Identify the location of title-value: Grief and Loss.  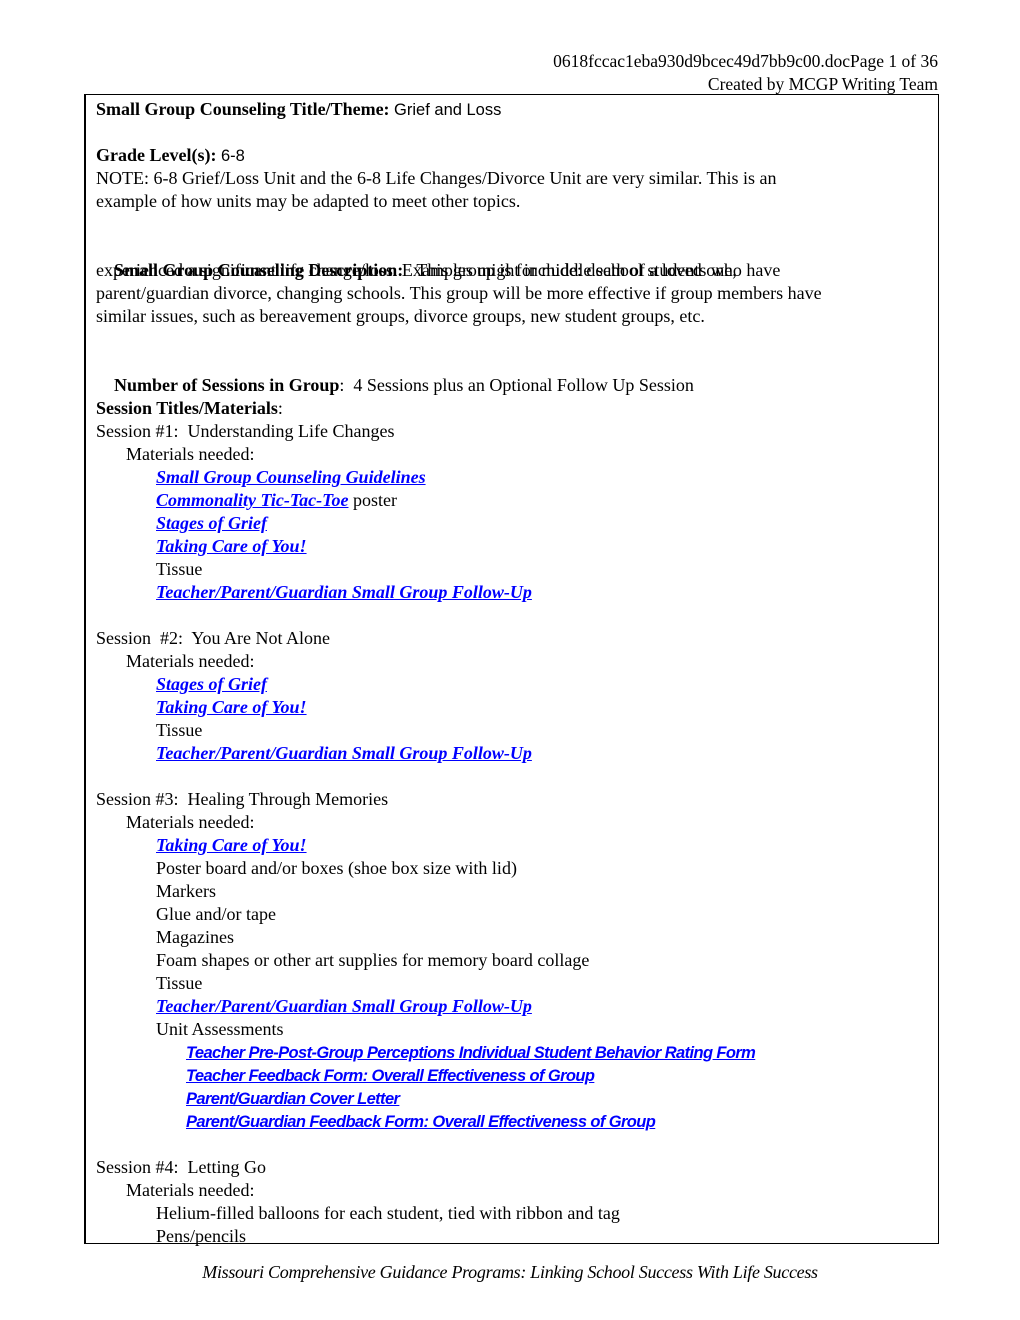
(448, 110).